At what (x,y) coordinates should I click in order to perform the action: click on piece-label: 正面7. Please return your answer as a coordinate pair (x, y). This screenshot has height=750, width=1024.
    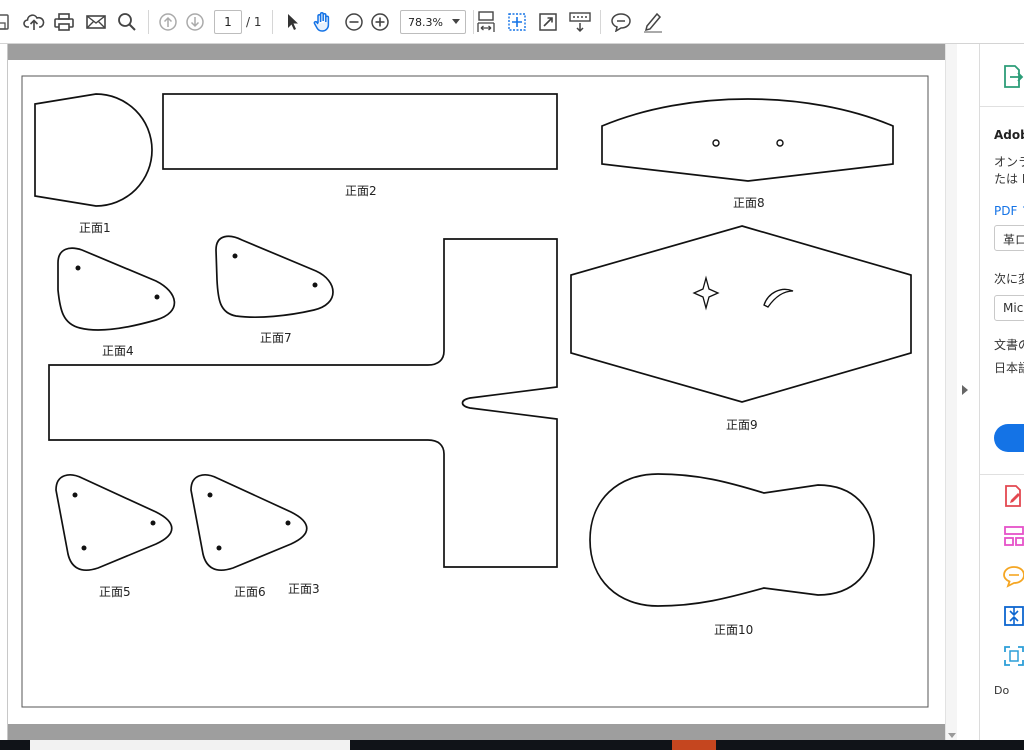
    Looking at the image, I should click on (276, 338).